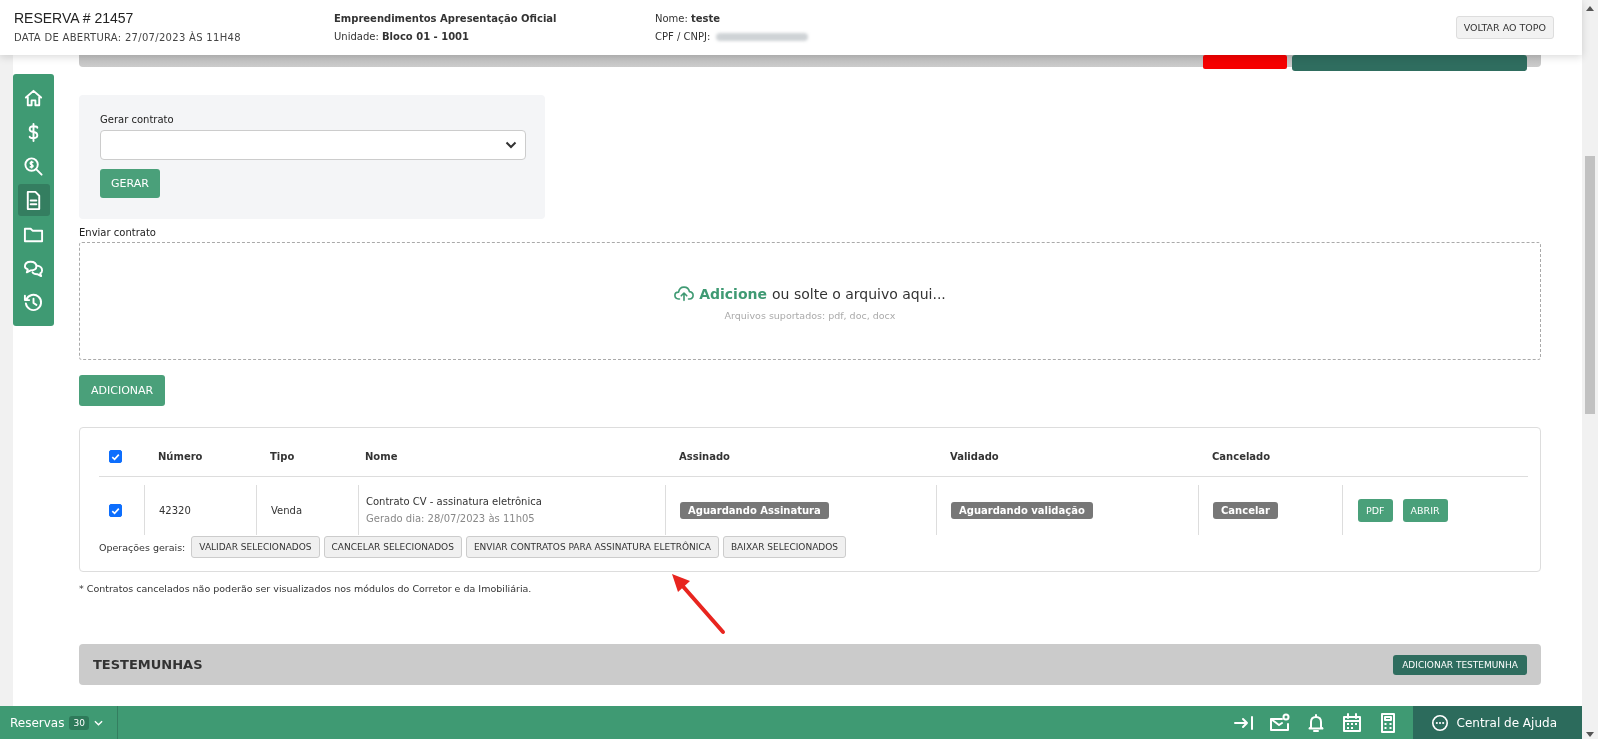 This screenshot has width=1598, height=739. What do you see at coordinates (142, 547) in the screenshot?
I see `operations-label: Operações gerais:` at bounding box center [142, 547].